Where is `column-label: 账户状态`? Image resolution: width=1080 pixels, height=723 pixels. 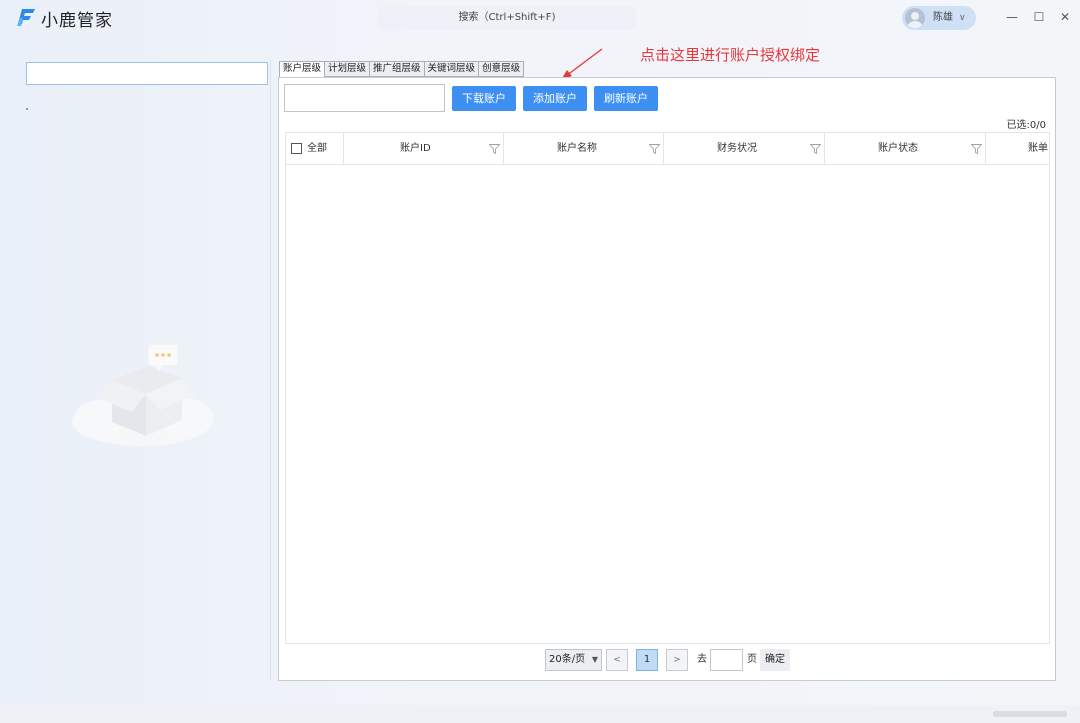
column-label: 账户状态 is located at coordinates (898, 148).